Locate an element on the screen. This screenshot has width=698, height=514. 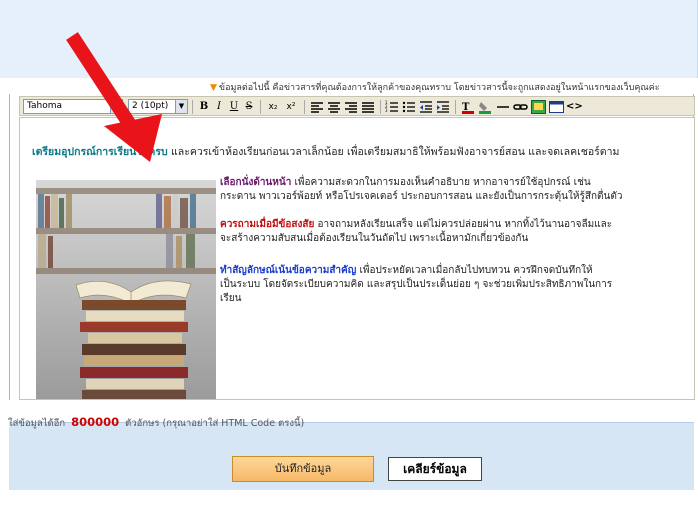
subscript-button: x₂ is located at coordinates (273, 107).